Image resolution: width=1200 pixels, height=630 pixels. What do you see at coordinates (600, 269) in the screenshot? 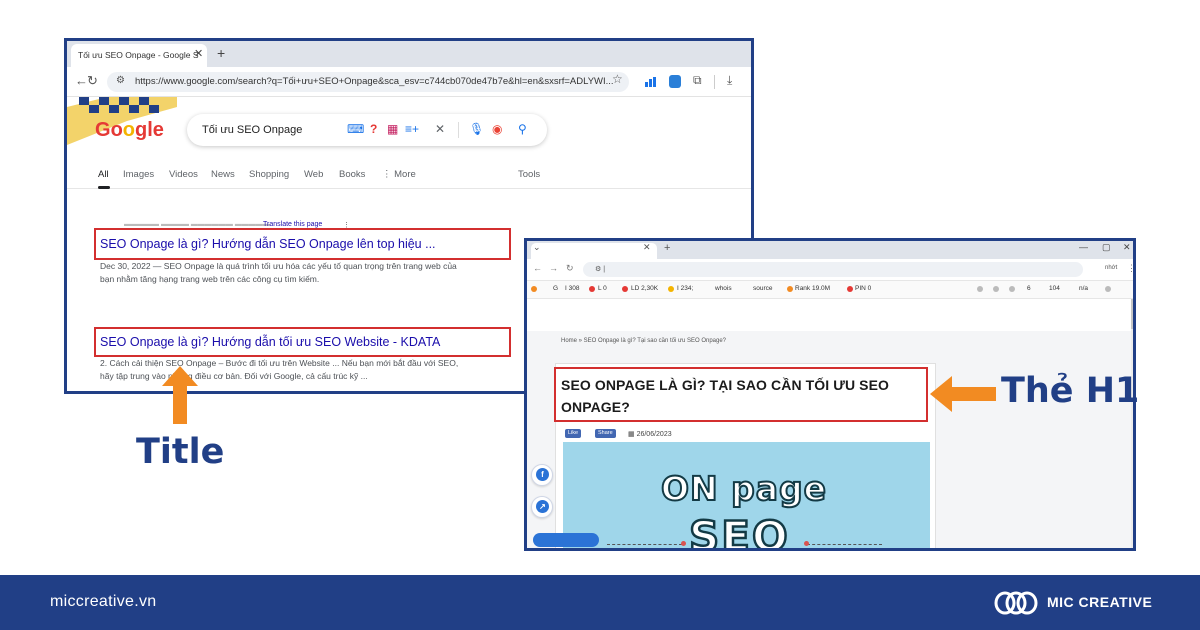
I see `site-info-icon: ⚙ |` at bounding box center [600, 269].